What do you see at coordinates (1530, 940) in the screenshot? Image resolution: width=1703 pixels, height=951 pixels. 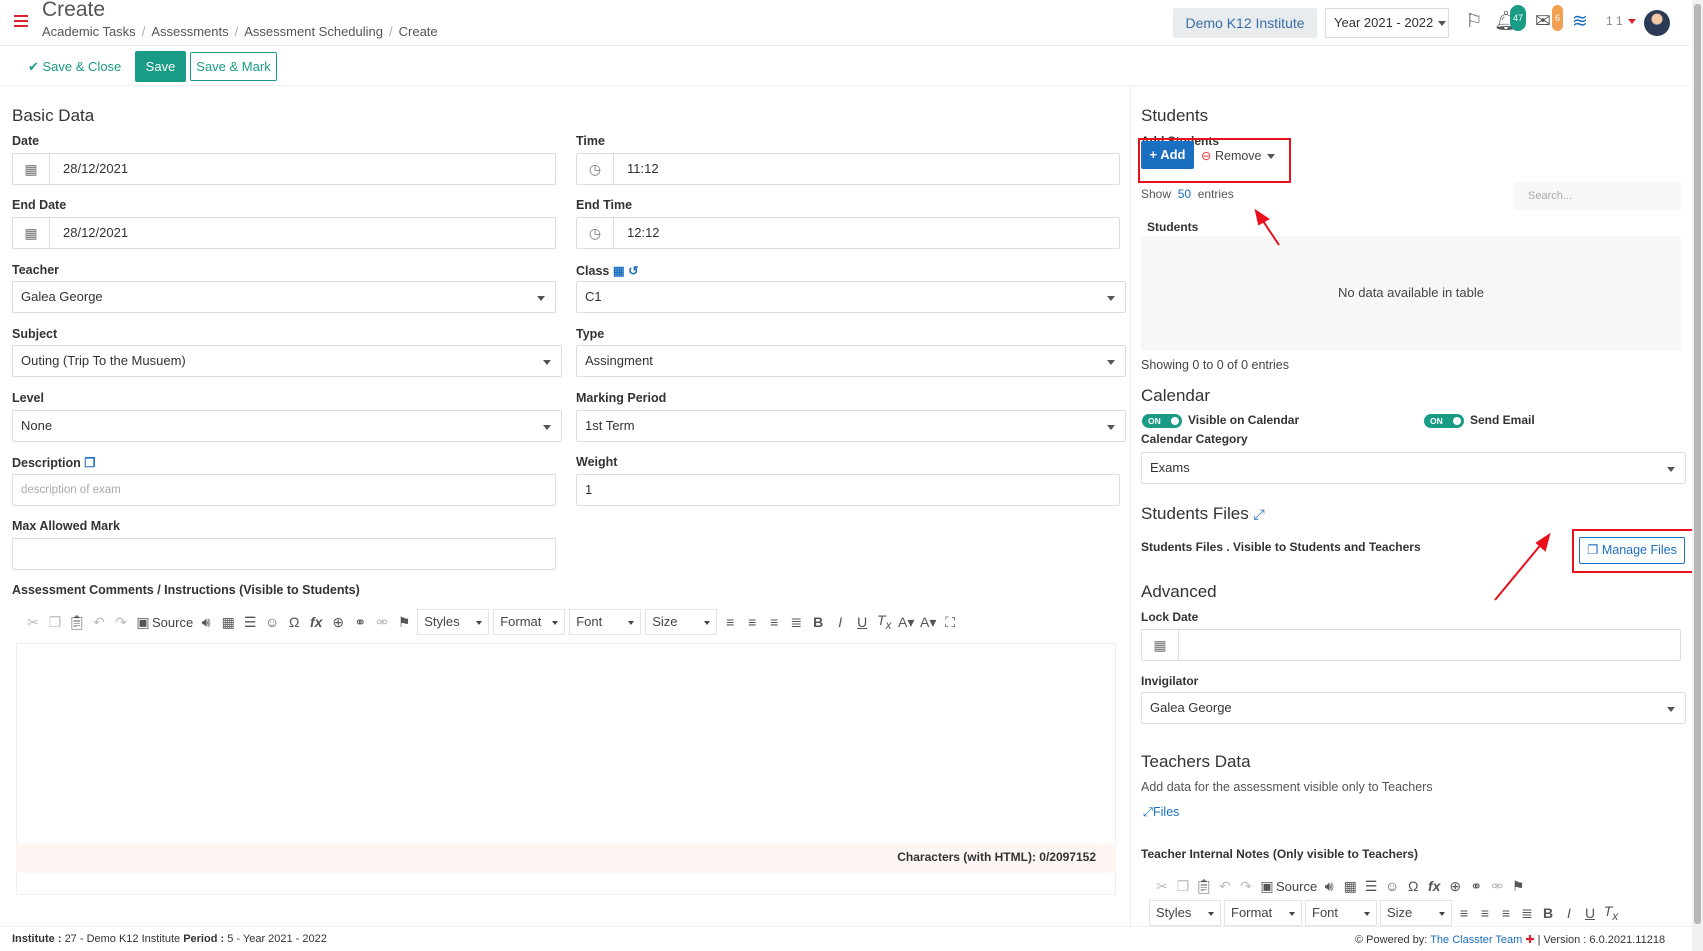 I see `classter-logo-icon: ✚` at bounding box center [1530, 940].